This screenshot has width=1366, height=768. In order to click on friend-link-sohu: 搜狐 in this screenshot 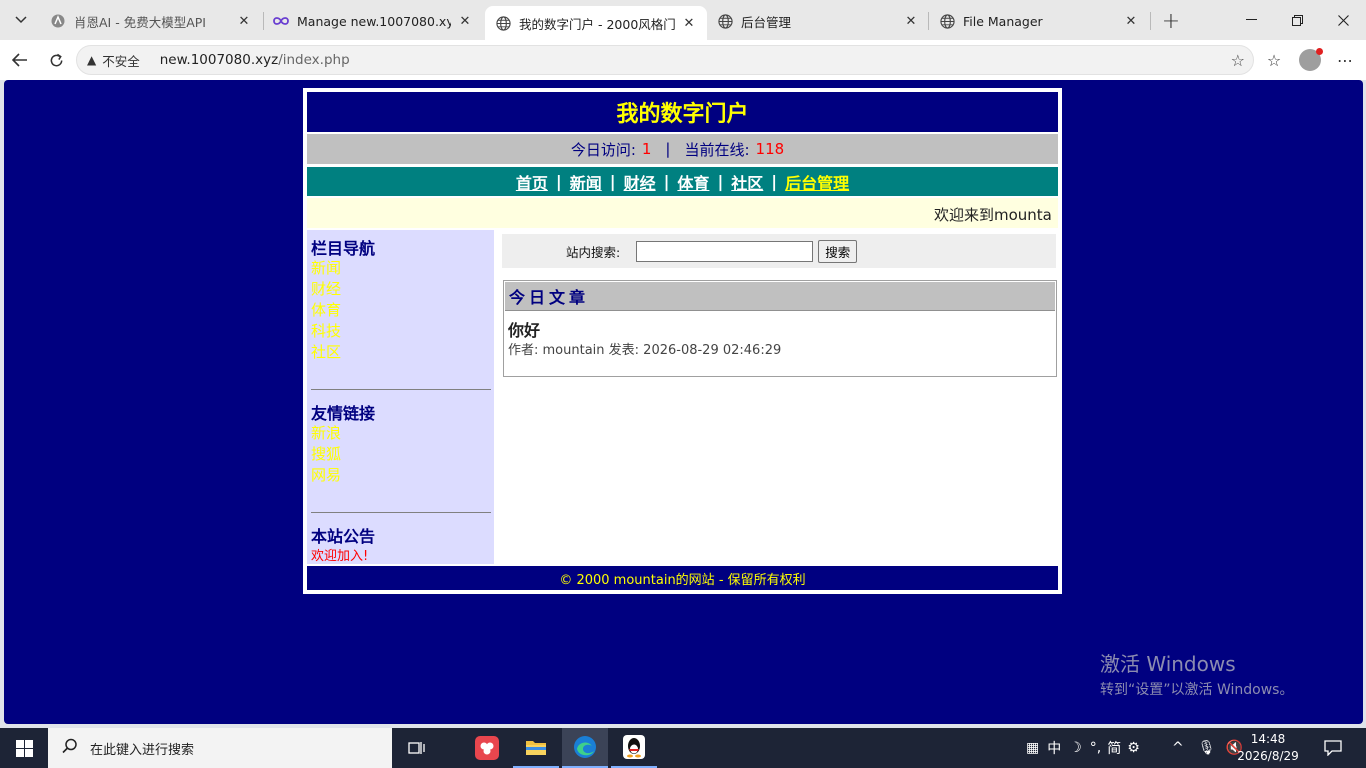, I will do `click(343, 453)`.